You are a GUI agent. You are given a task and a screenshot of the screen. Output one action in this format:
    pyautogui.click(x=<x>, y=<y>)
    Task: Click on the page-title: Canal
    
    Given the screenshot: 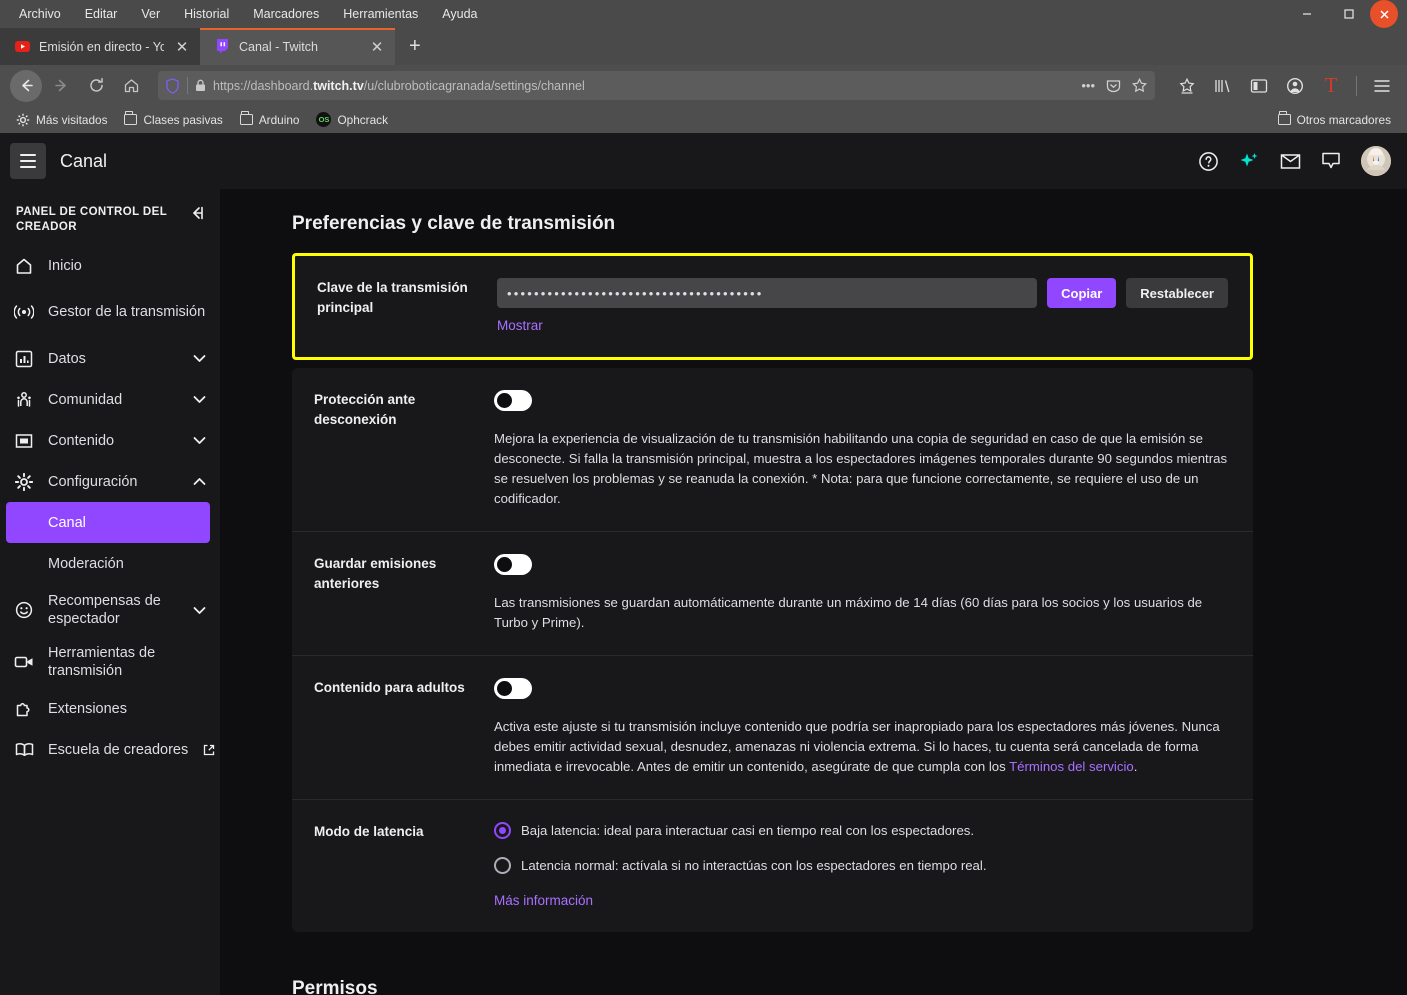 What is the action you would take?
    pyautogui.click(x=84, y=160)
    